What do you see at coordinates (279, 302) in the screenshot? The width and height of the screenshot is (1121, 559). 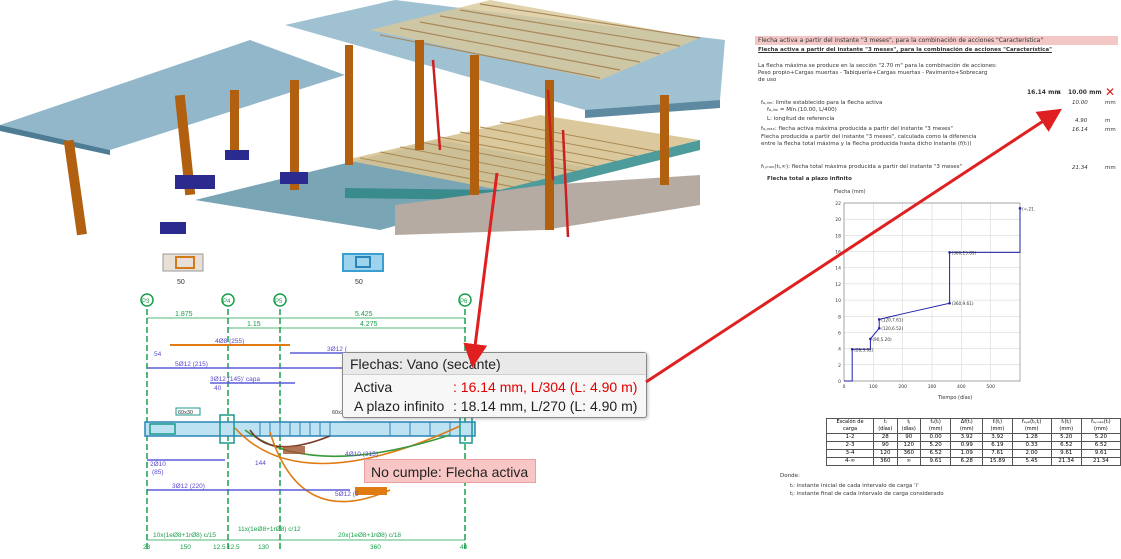 I see `column-label-p5: P5` at bounding box center [279, 302].